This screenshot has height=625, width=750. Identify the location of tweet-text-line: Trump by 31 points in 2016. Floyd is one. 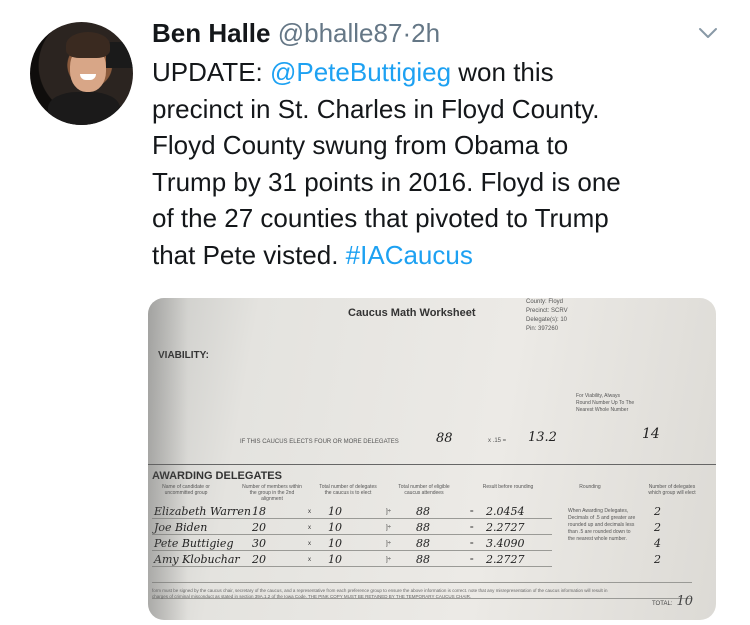
(442, 182).